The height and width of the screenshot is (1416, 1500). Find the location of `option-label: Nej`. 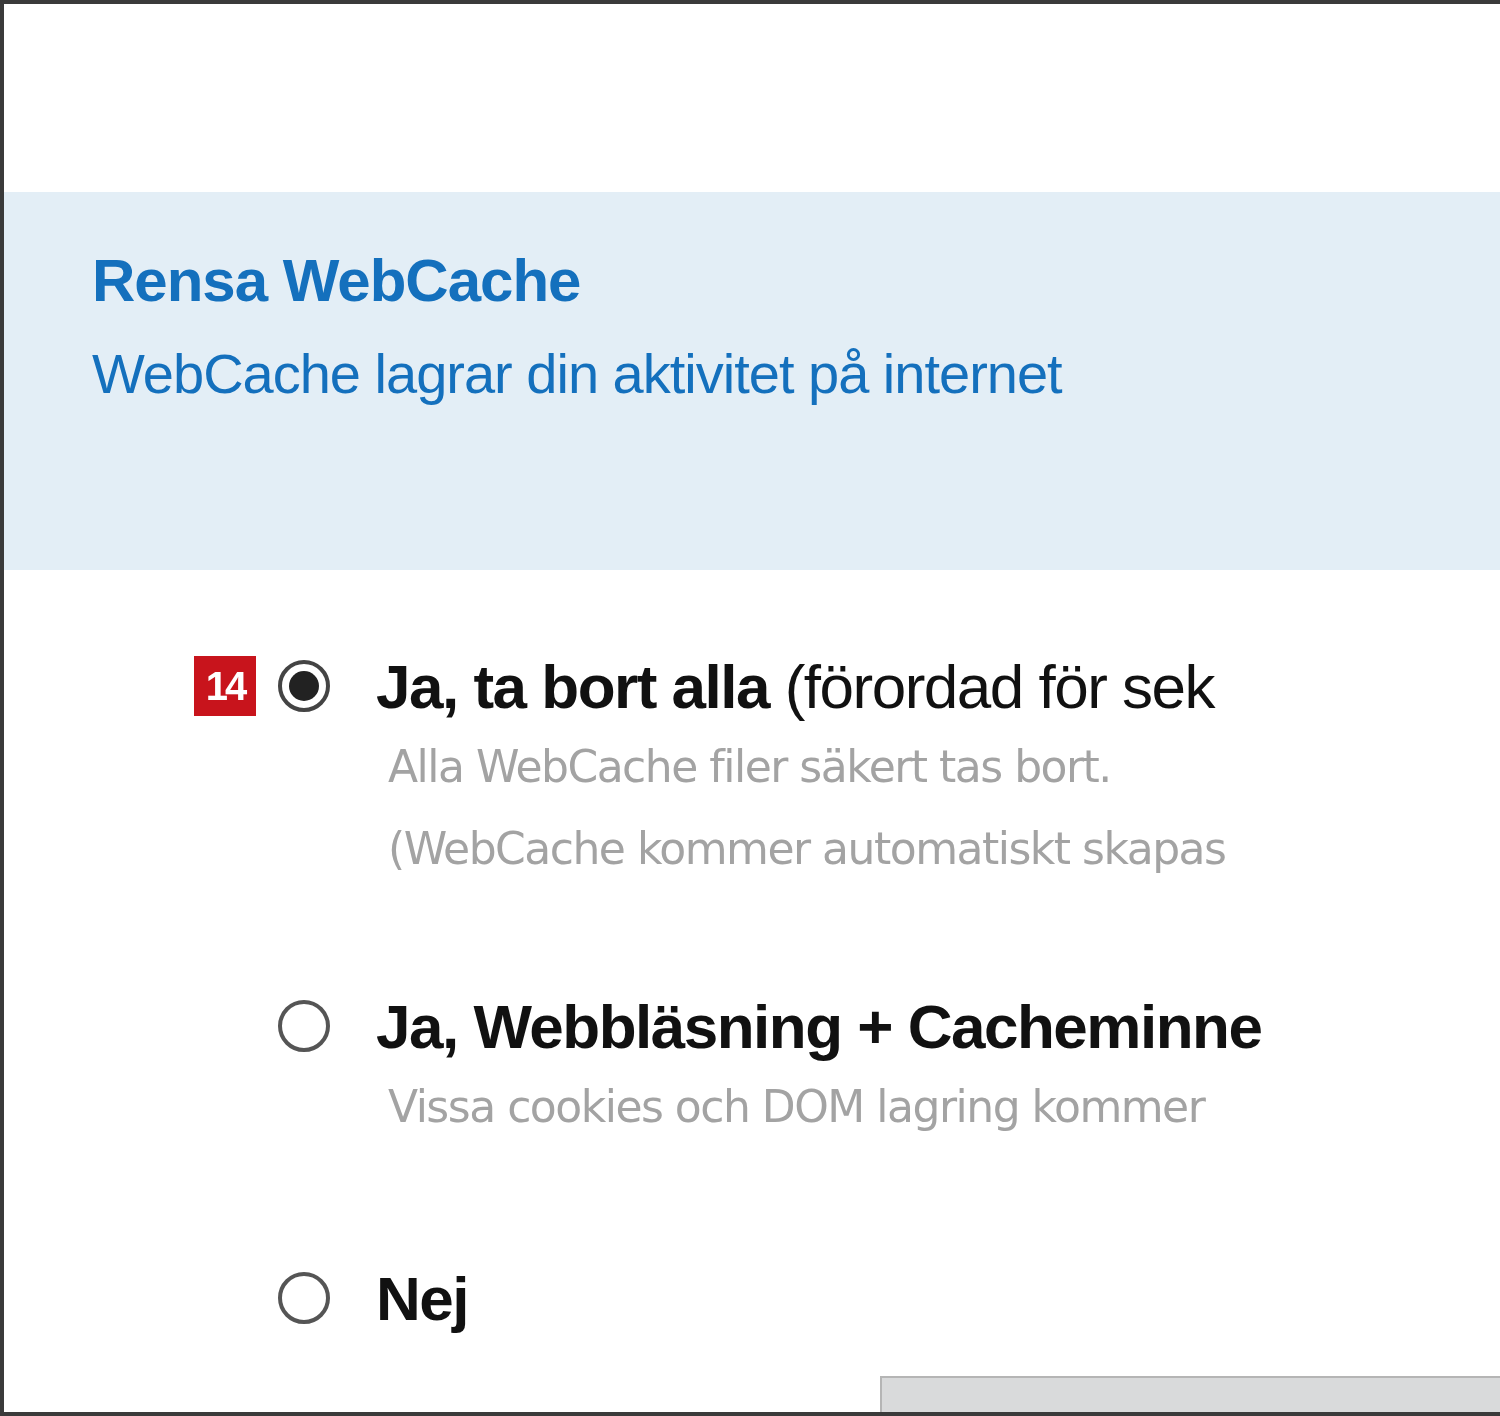

option-label: Nej is located at coordinates (422, 1298).